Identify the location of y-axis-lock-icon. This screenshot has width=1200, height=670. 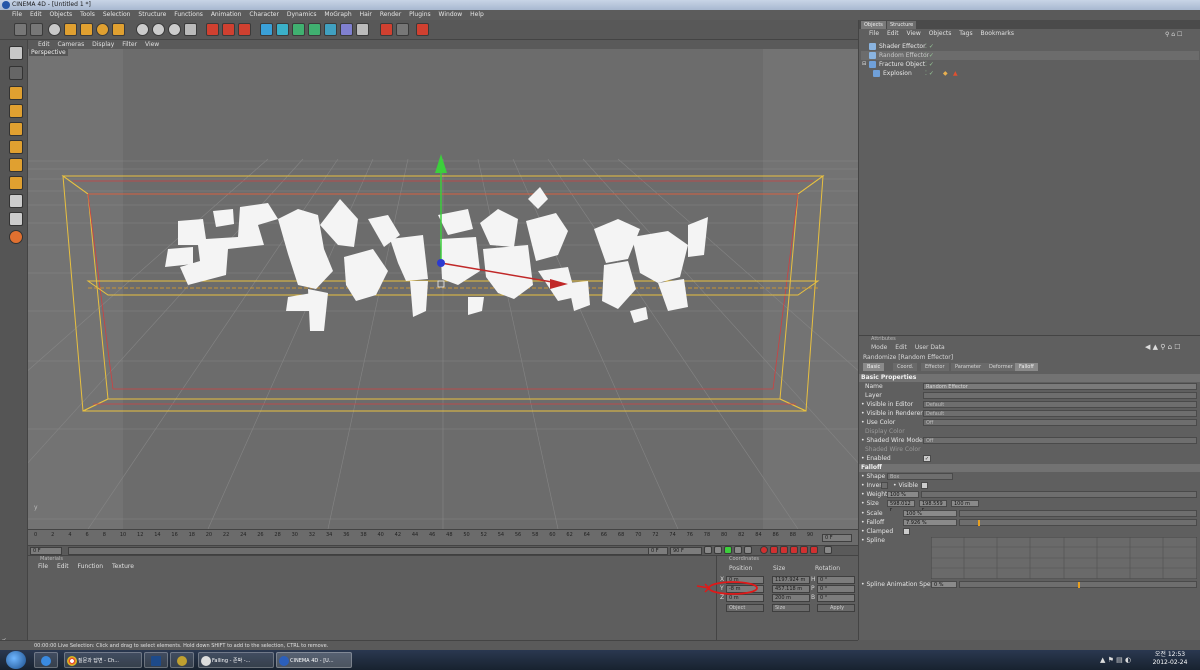
(158, 29).